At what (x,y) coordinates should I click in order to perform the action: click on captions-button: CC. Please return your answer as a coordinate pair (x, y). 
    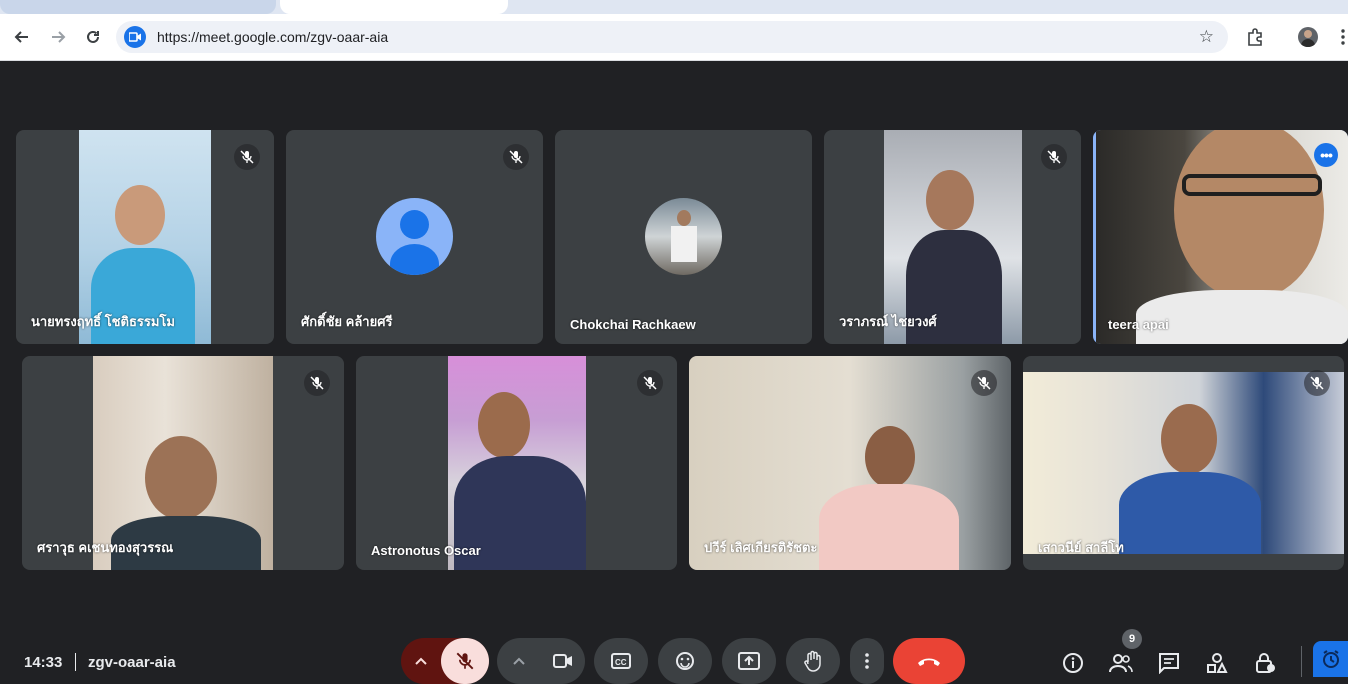
    Looking at the image, I should click on (621, 661).